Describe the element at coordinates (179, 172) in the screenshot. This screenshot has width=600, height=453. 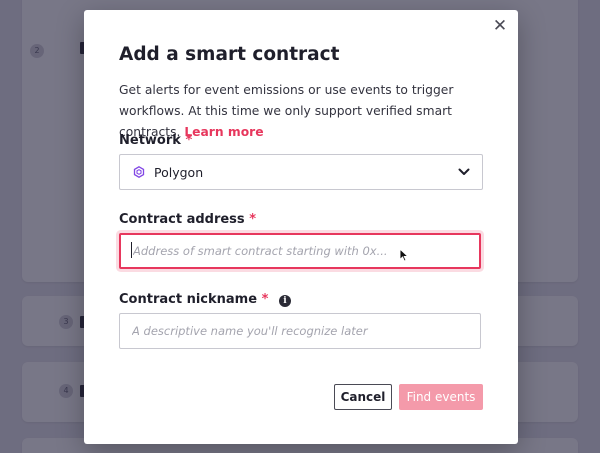
I see `network-selected-value: Polygon` at that location.